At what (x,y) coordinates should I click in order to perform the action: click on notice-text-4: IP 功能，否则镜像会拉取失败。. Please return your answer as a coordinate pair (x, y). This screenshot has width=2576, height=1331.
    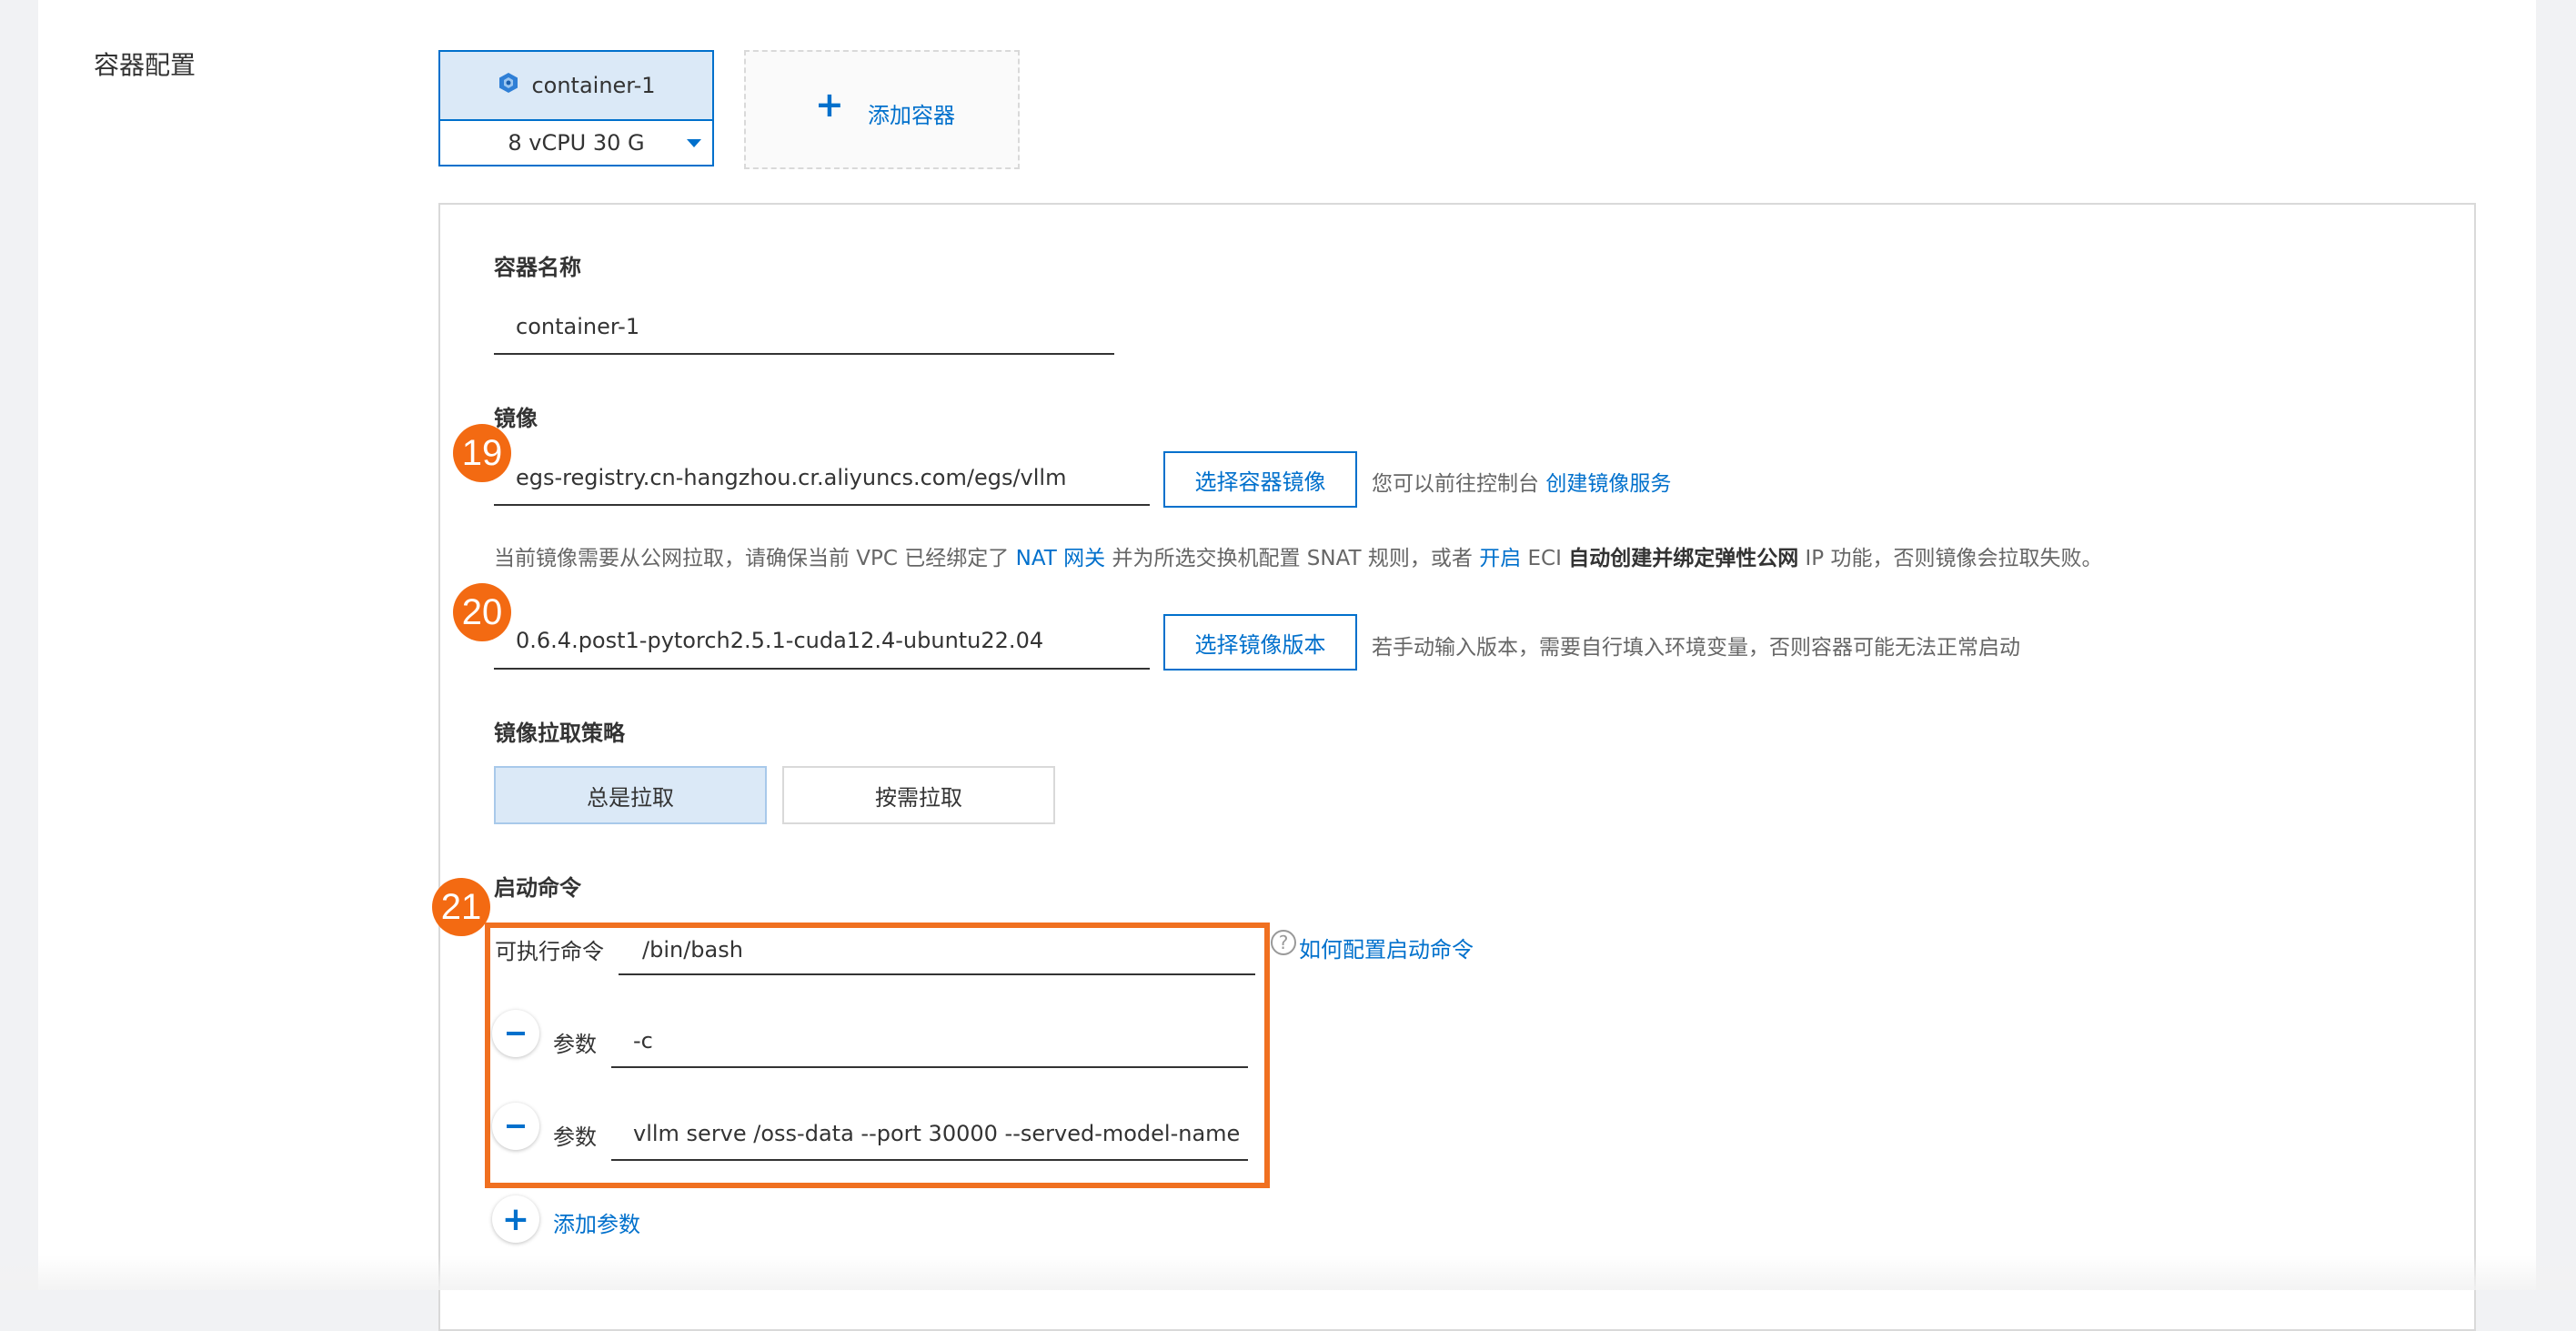
    Looking at the image, I should click on (1954, 558).